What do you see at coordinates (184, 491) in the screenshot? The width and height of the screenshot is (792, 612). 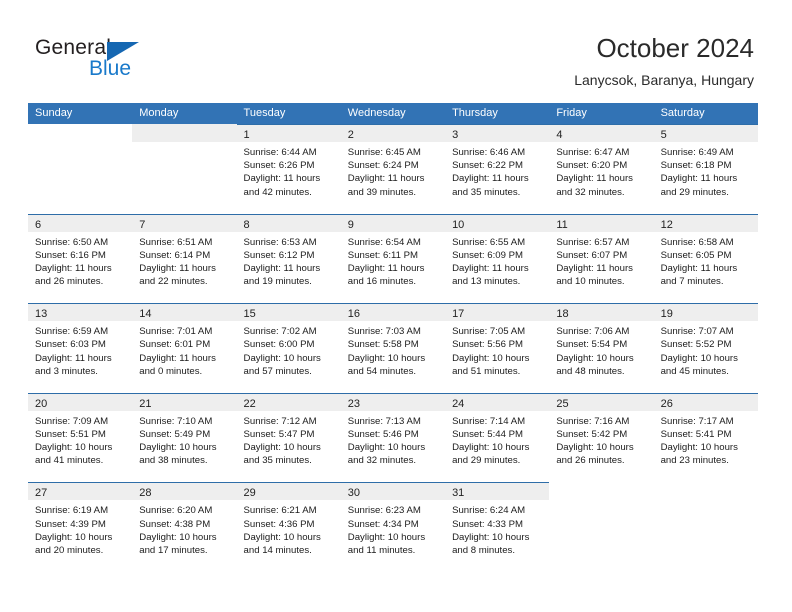 I see `date-strip: 28` at bounding box center [184, 491].